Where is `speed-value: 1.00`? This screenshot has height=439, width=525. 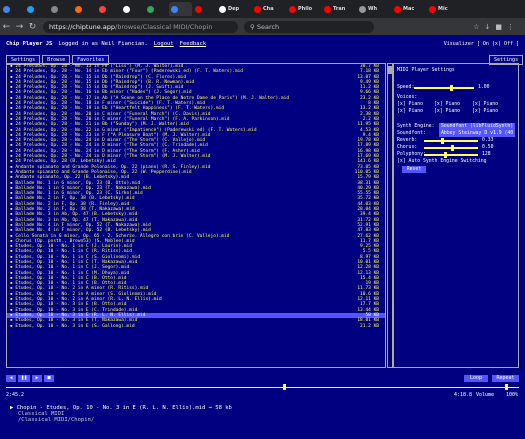 speed-value: 1.00 is located at coordinates (484, 87).